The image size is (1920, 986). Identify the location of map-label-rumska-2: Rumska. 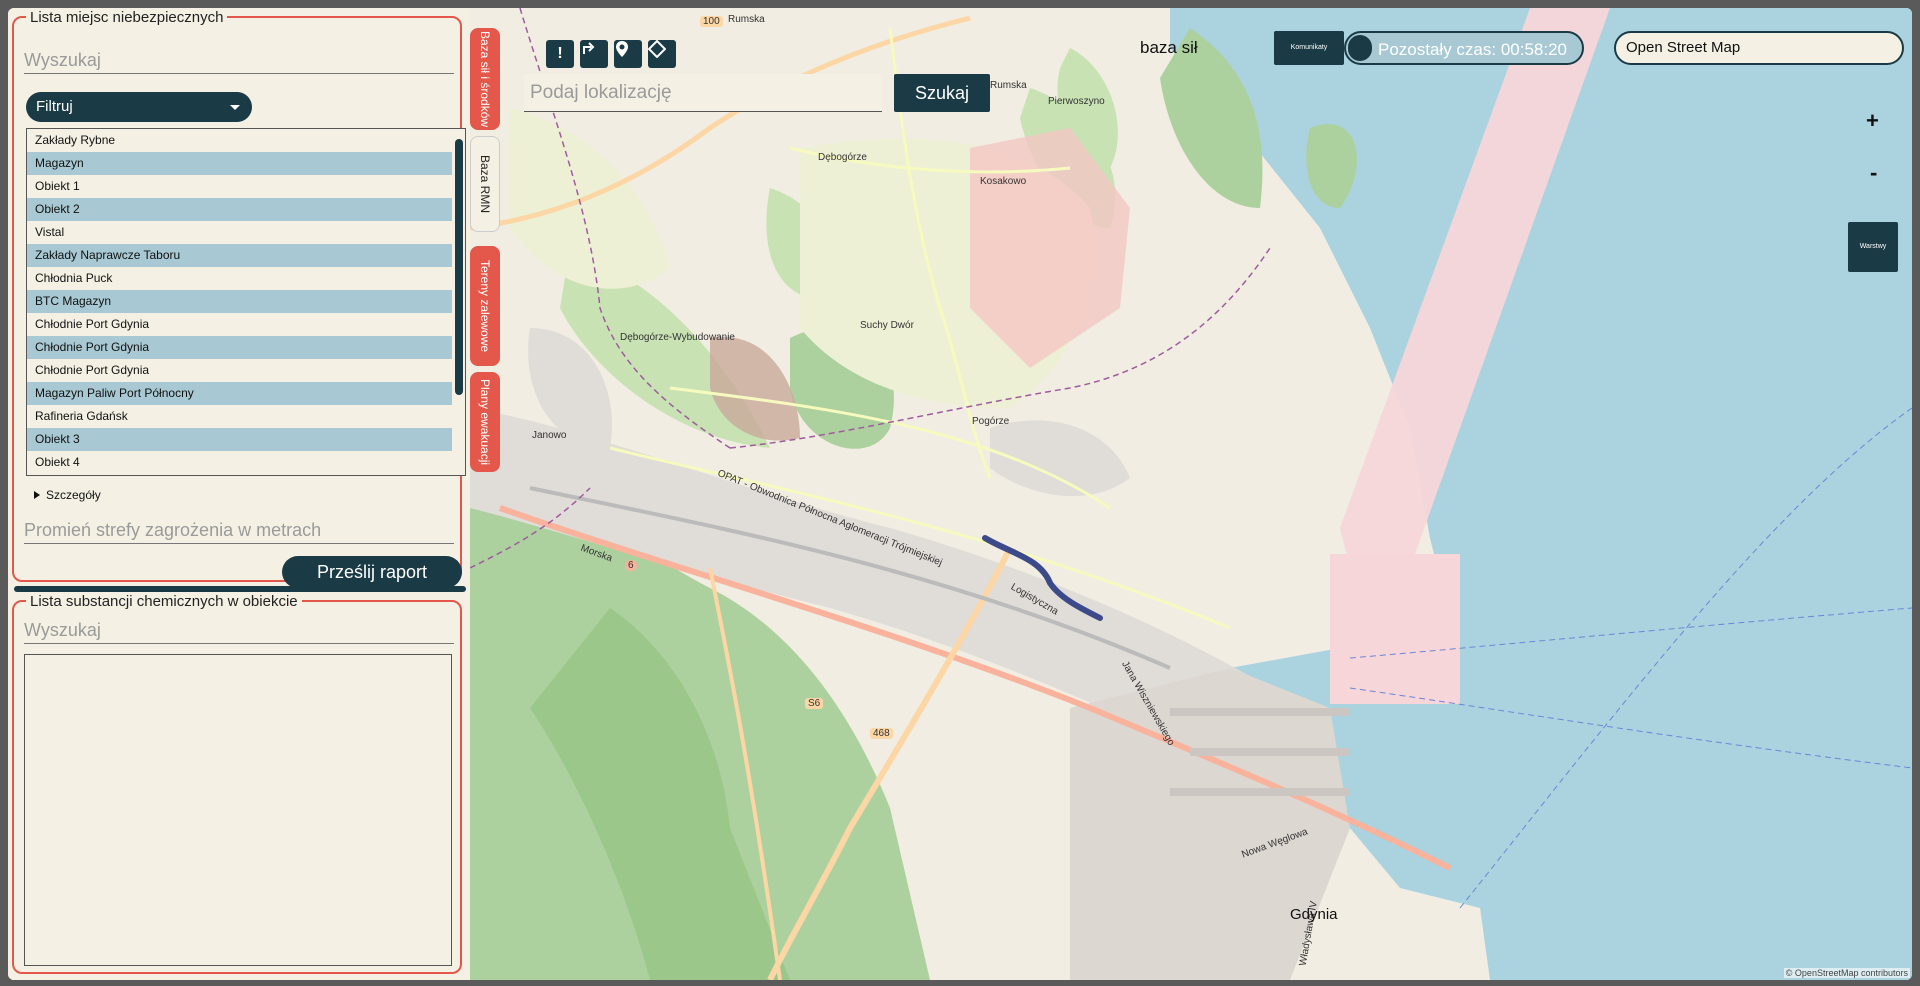
(1008, 85).